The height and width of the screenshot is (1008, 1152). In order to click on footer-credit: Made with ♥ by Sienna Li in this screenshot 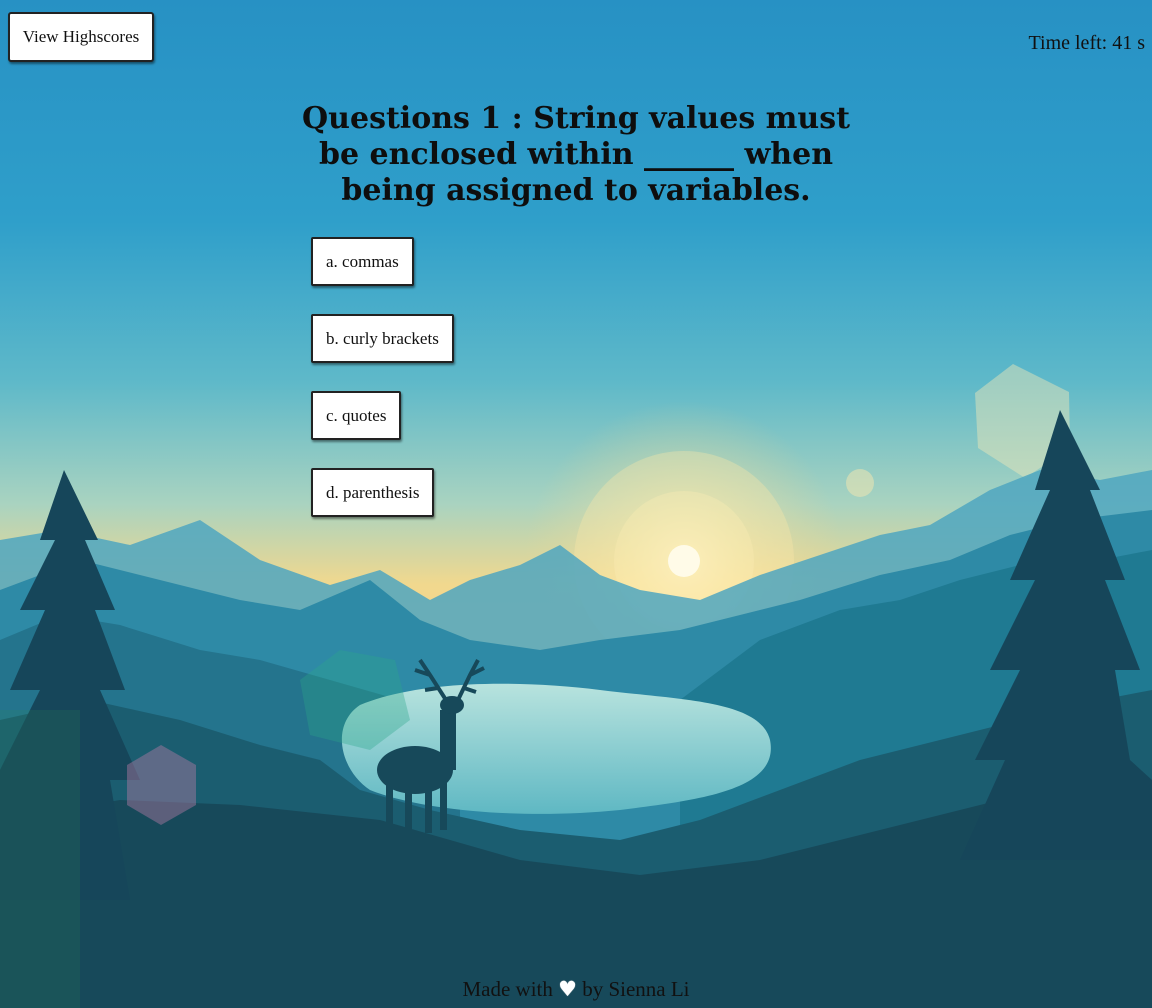, I will do `click(576, 989)`.